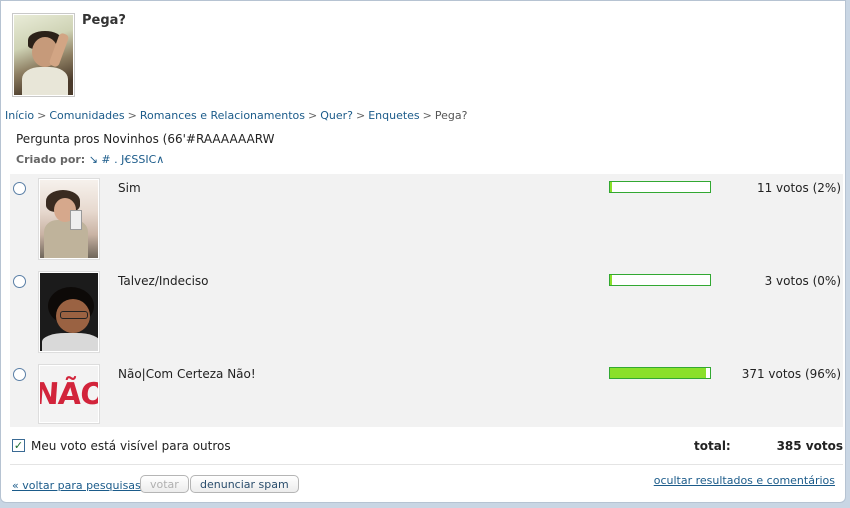  I want to click on option-votes: 371 votos (96%), so click(791, 374).